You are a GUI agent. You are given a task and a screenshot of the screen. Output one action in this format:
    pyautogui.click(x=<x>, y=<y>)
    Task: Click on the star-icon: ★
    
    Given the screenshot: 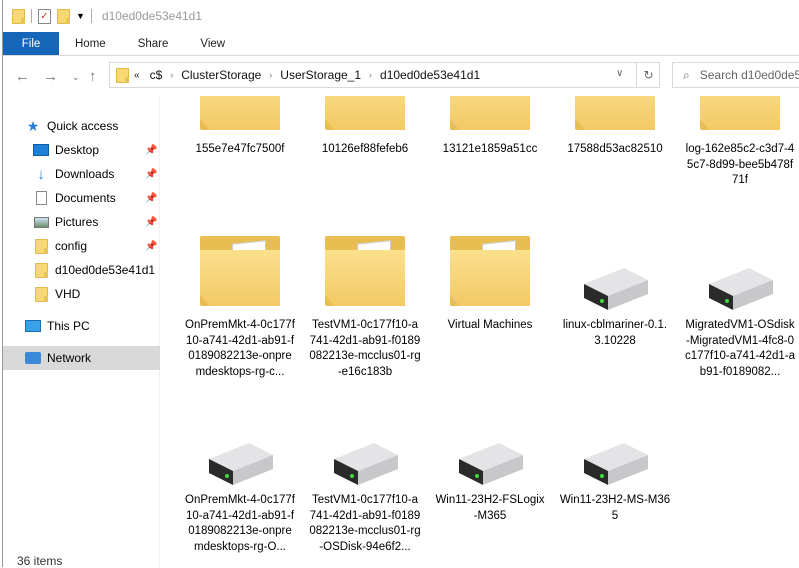 What is the action you would take?
    pyautogui.click(x=33, y=125)
    